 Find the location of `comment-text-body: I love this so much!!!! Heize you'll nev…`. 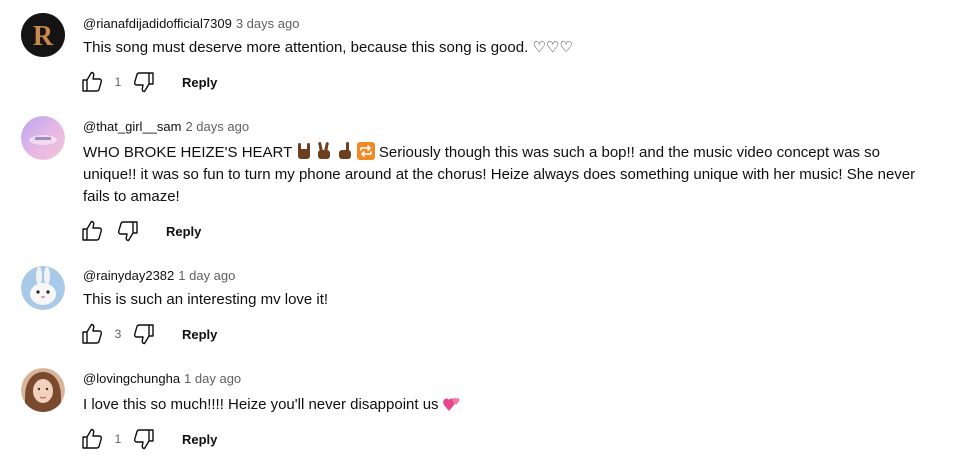

comment-text-body: I love this so much!!!! Heize you'll nev… is located at coordinates (261, 404).